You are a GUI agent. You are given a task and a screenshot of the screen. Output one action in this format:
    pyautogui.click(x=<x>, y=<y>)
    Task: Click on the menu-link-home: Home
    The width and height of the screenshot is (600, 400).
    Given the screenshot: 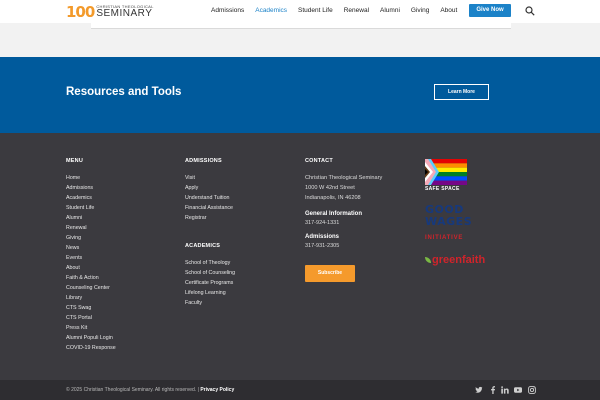 What is the action you would take?
    pyautogui.click(x=91, y=178)
    